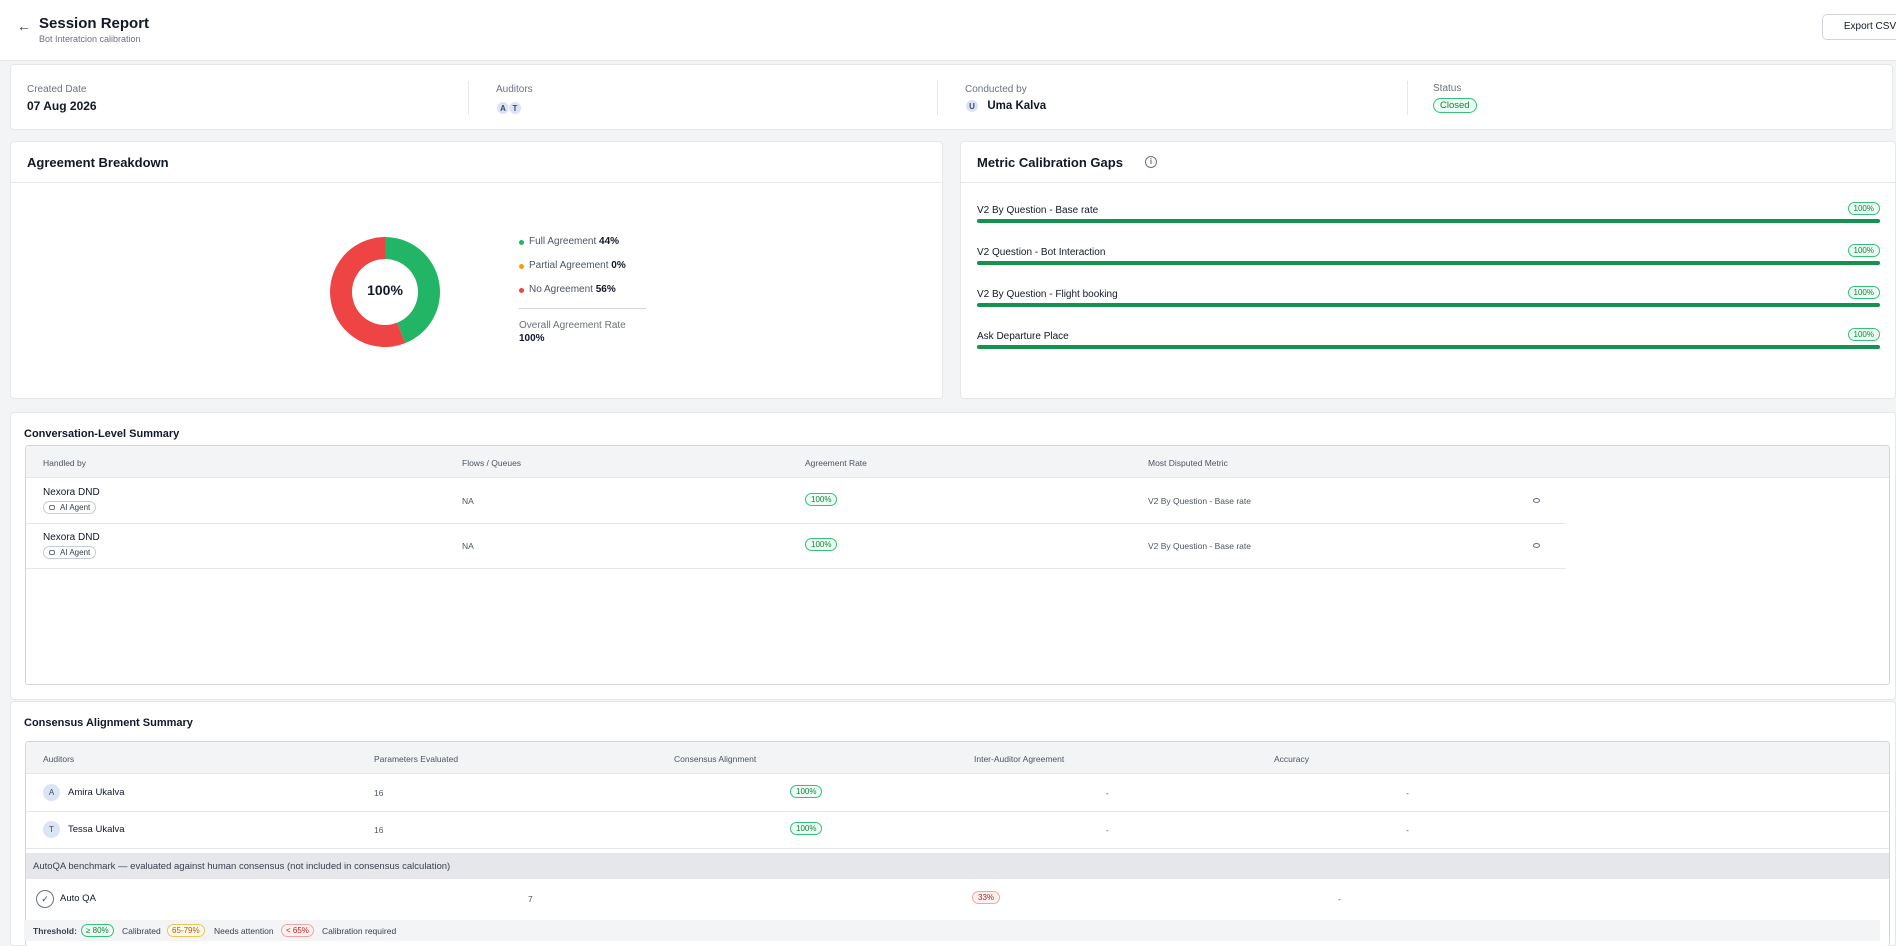  Describe the element at coordinates (379, 830) in the screenshot. I see `params-evaluated: 16` at that location.